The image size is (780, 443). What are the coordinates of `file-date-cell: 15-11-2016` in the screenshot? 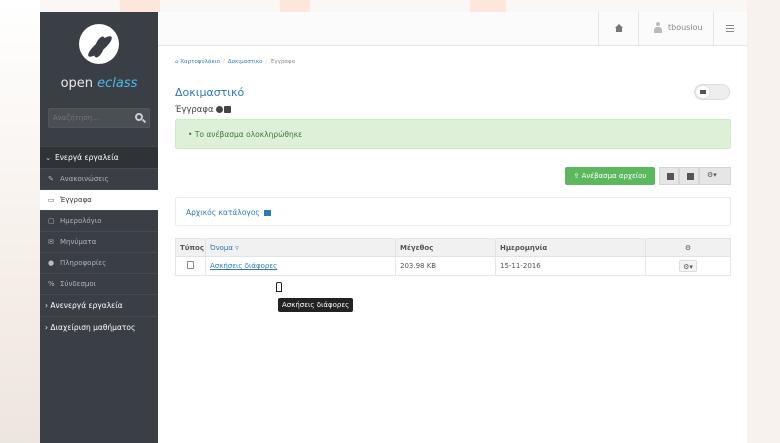 It's located at (570, 266).